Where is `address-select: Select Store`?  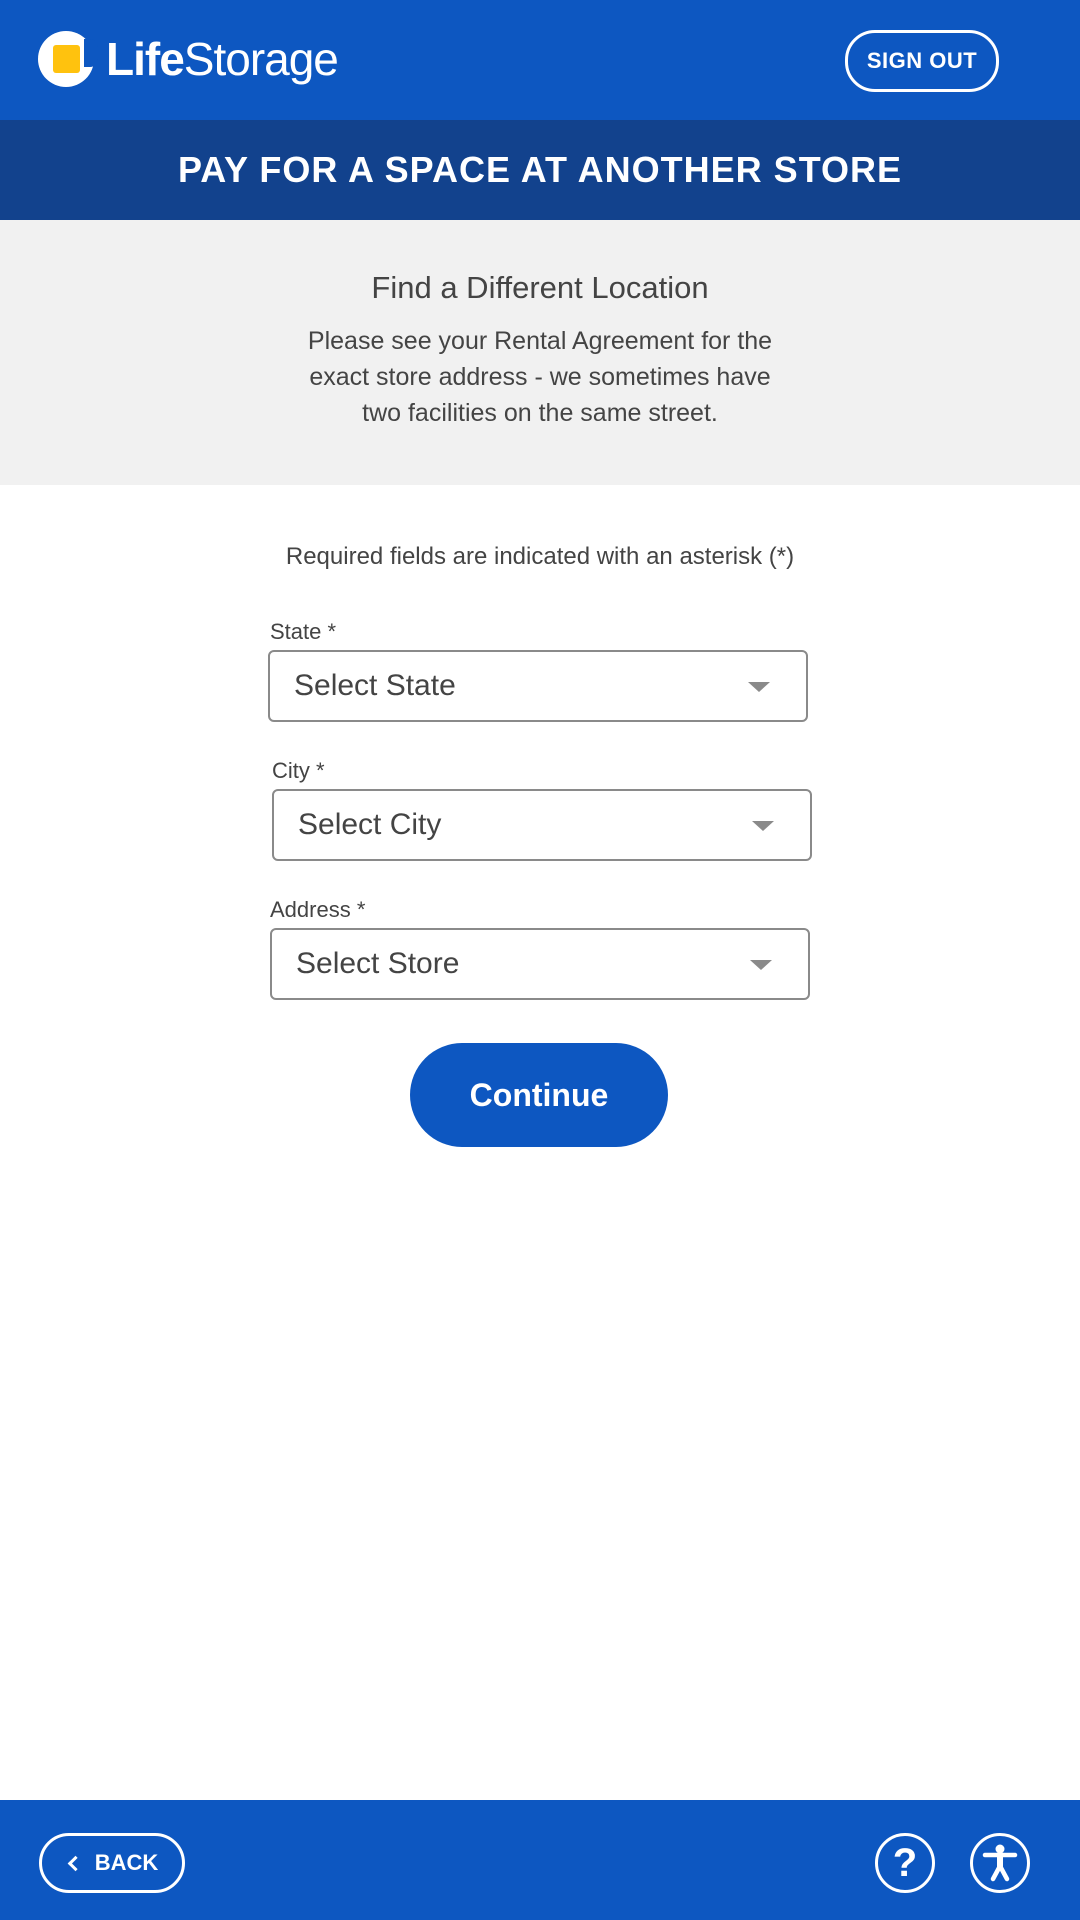 address-select: Select Store is located at coordinates (540, 964).